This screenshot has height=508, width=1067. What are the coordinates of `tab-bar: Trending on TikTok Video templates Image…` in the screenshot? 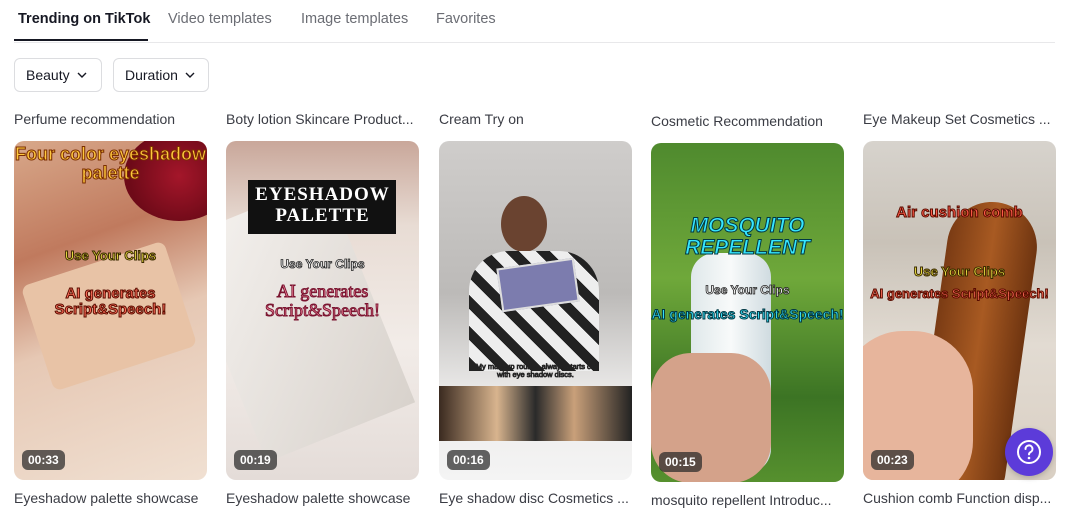 It's located at (534, 21).